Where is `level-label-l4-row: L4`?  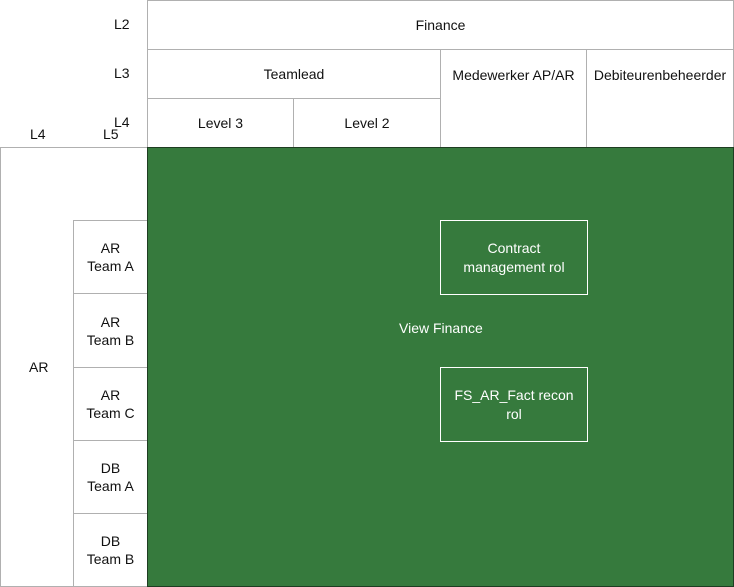 level-label-l4-row: L4 is located at coordinates (38, 134).